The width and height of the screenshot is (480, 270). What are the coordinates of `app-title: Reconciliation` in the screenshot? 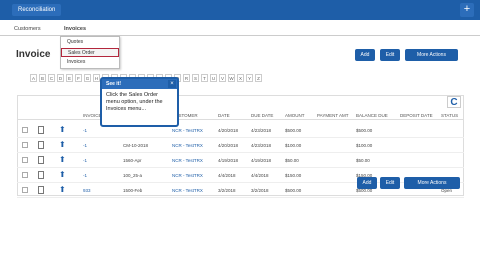 It's located at (37, 10).